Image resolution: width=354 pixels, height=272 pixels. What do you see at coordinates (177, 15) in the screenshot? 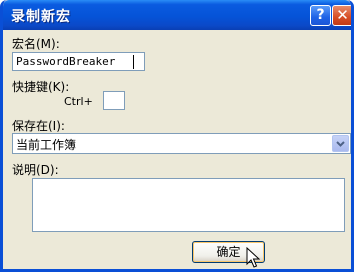
I see `title-bar: 录制新宏 ? ✕` at bounding box center [177, 15].